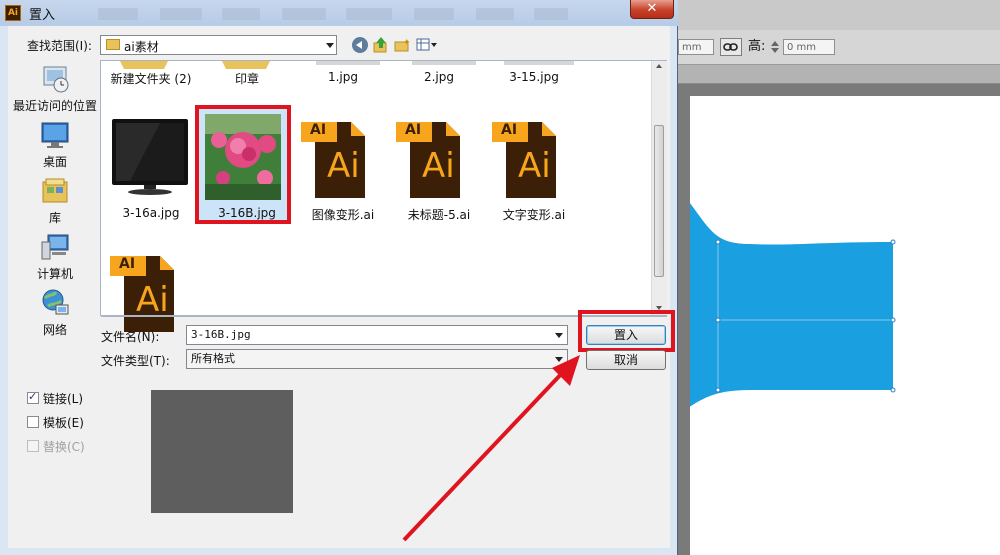 The image size is (1000, 555). I want to click on desktop-icon, so click(55, 135).